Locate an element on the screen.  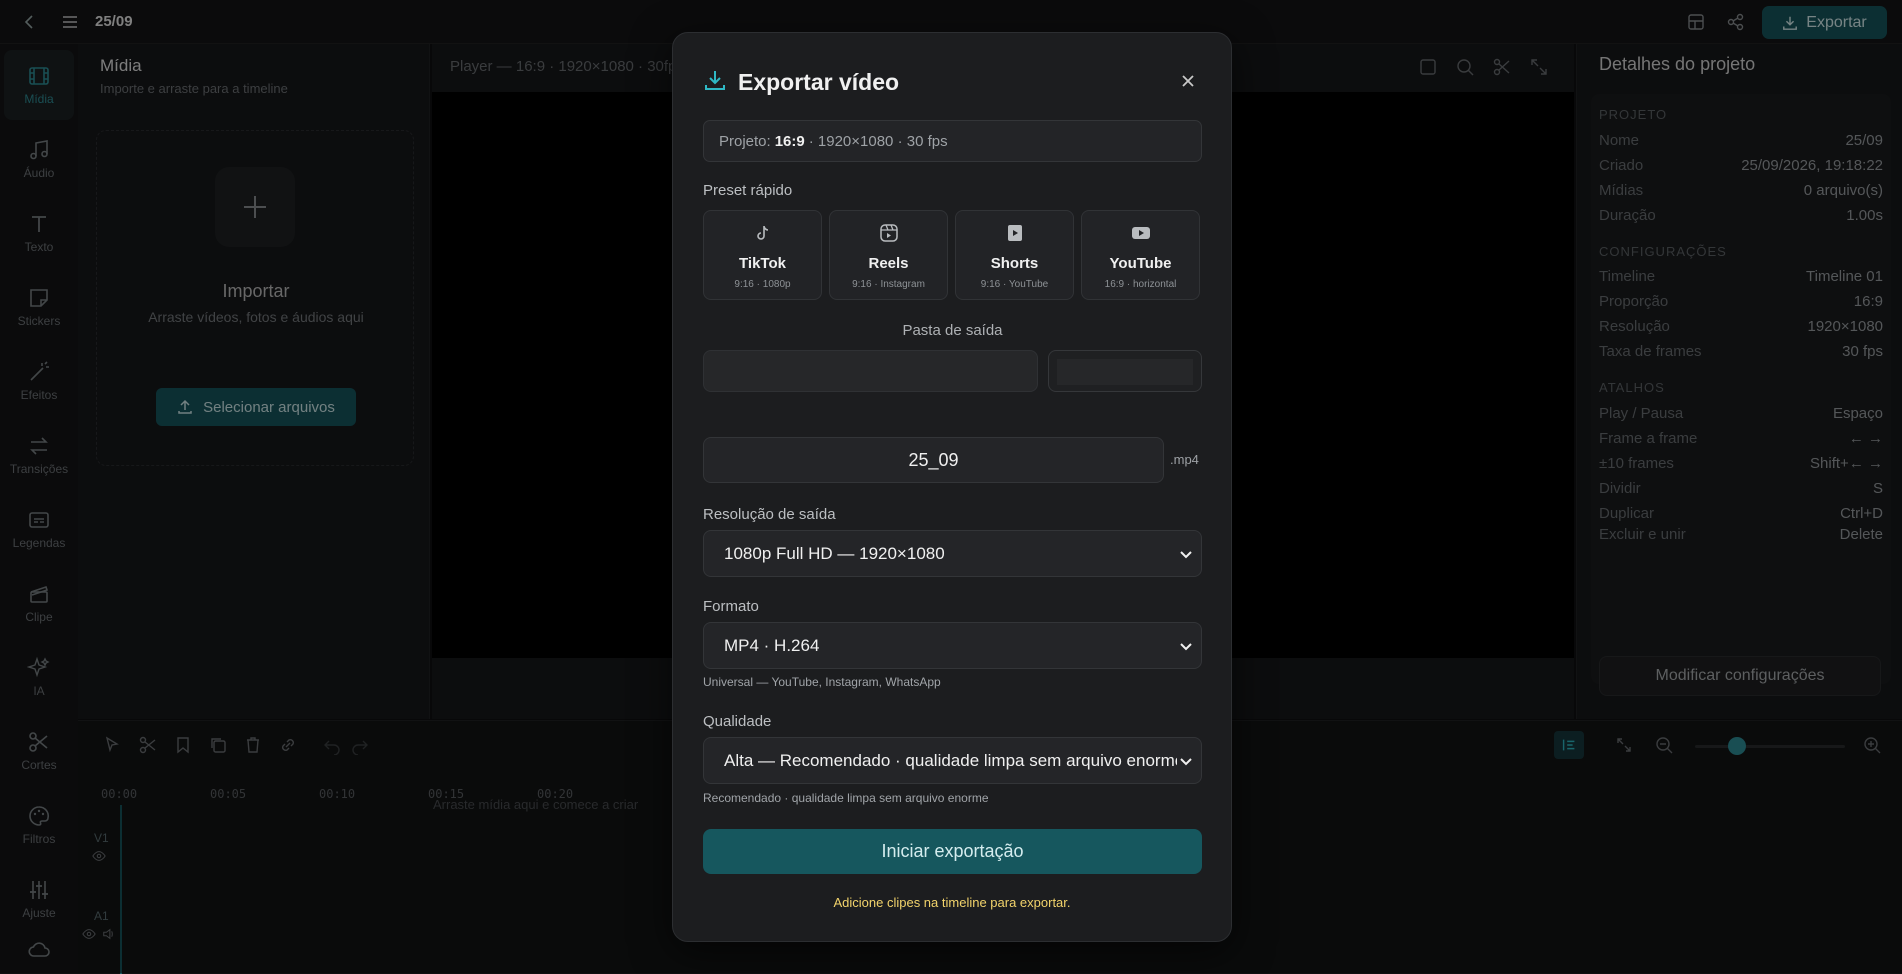
preset-label: Preset rápido is located at coordinates (748, 190).